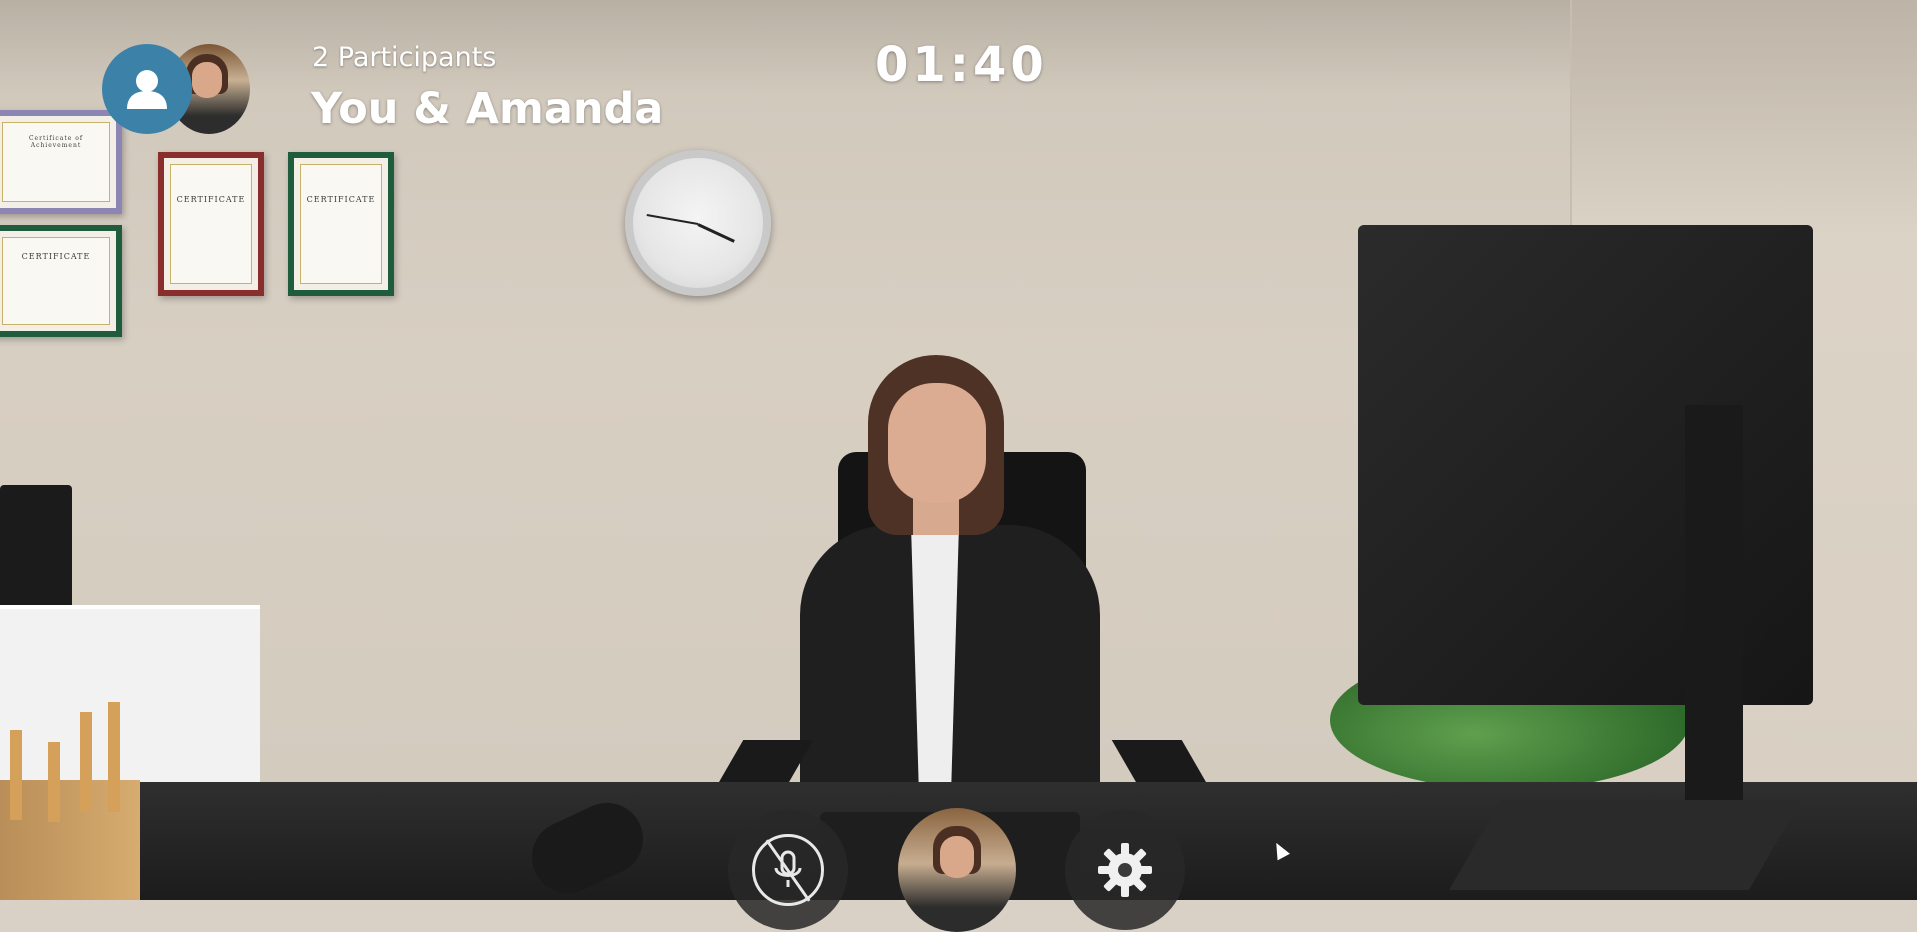 The width and height of the screenshot is (1917, 932). I want to click on mic-muted-icon, so click(788, 870).